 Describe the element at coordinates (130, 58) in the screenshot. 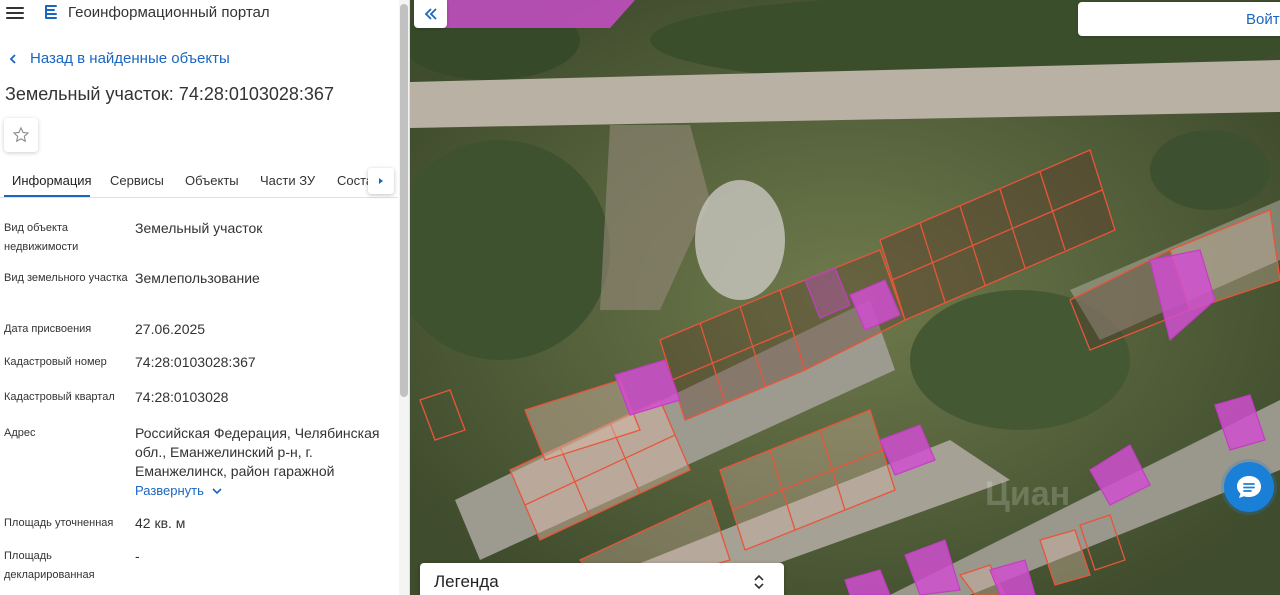

I see `back-link-label: Назад в найденные объекты` at that location.